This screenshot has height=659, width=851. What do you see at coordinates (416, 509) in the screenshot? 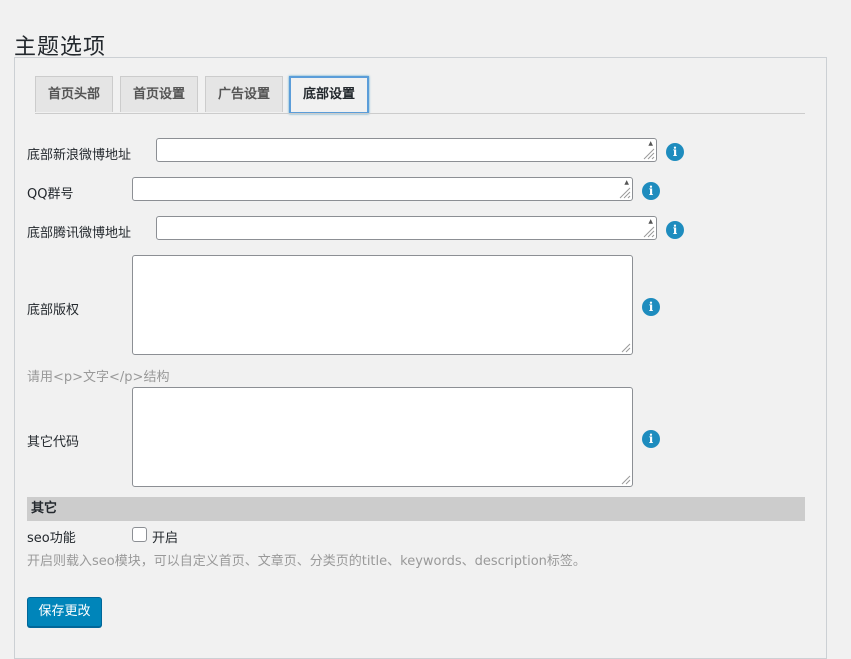
I see `section-header-other: 其它` at bounding box center [416, 509].